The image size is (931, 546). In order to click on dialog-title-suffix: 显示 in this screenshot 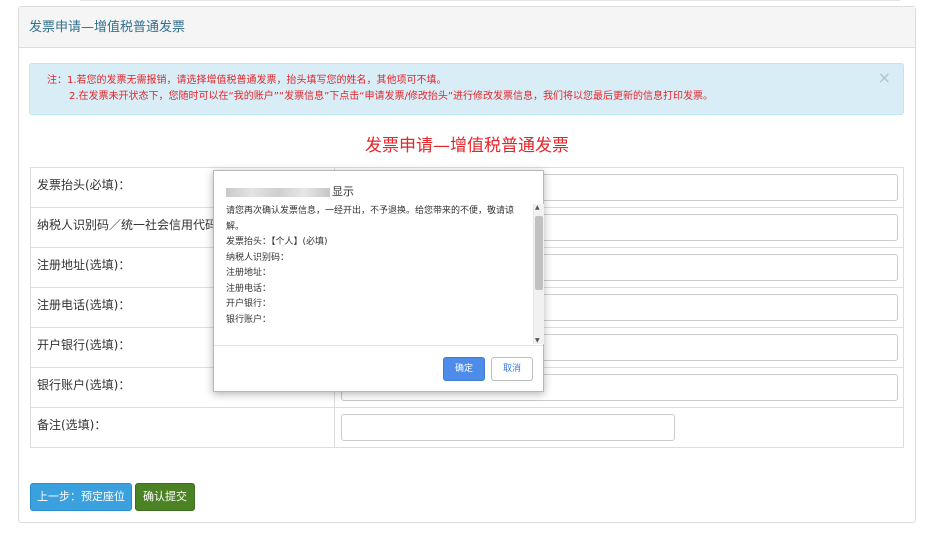, I will do `click(343, 191)`.